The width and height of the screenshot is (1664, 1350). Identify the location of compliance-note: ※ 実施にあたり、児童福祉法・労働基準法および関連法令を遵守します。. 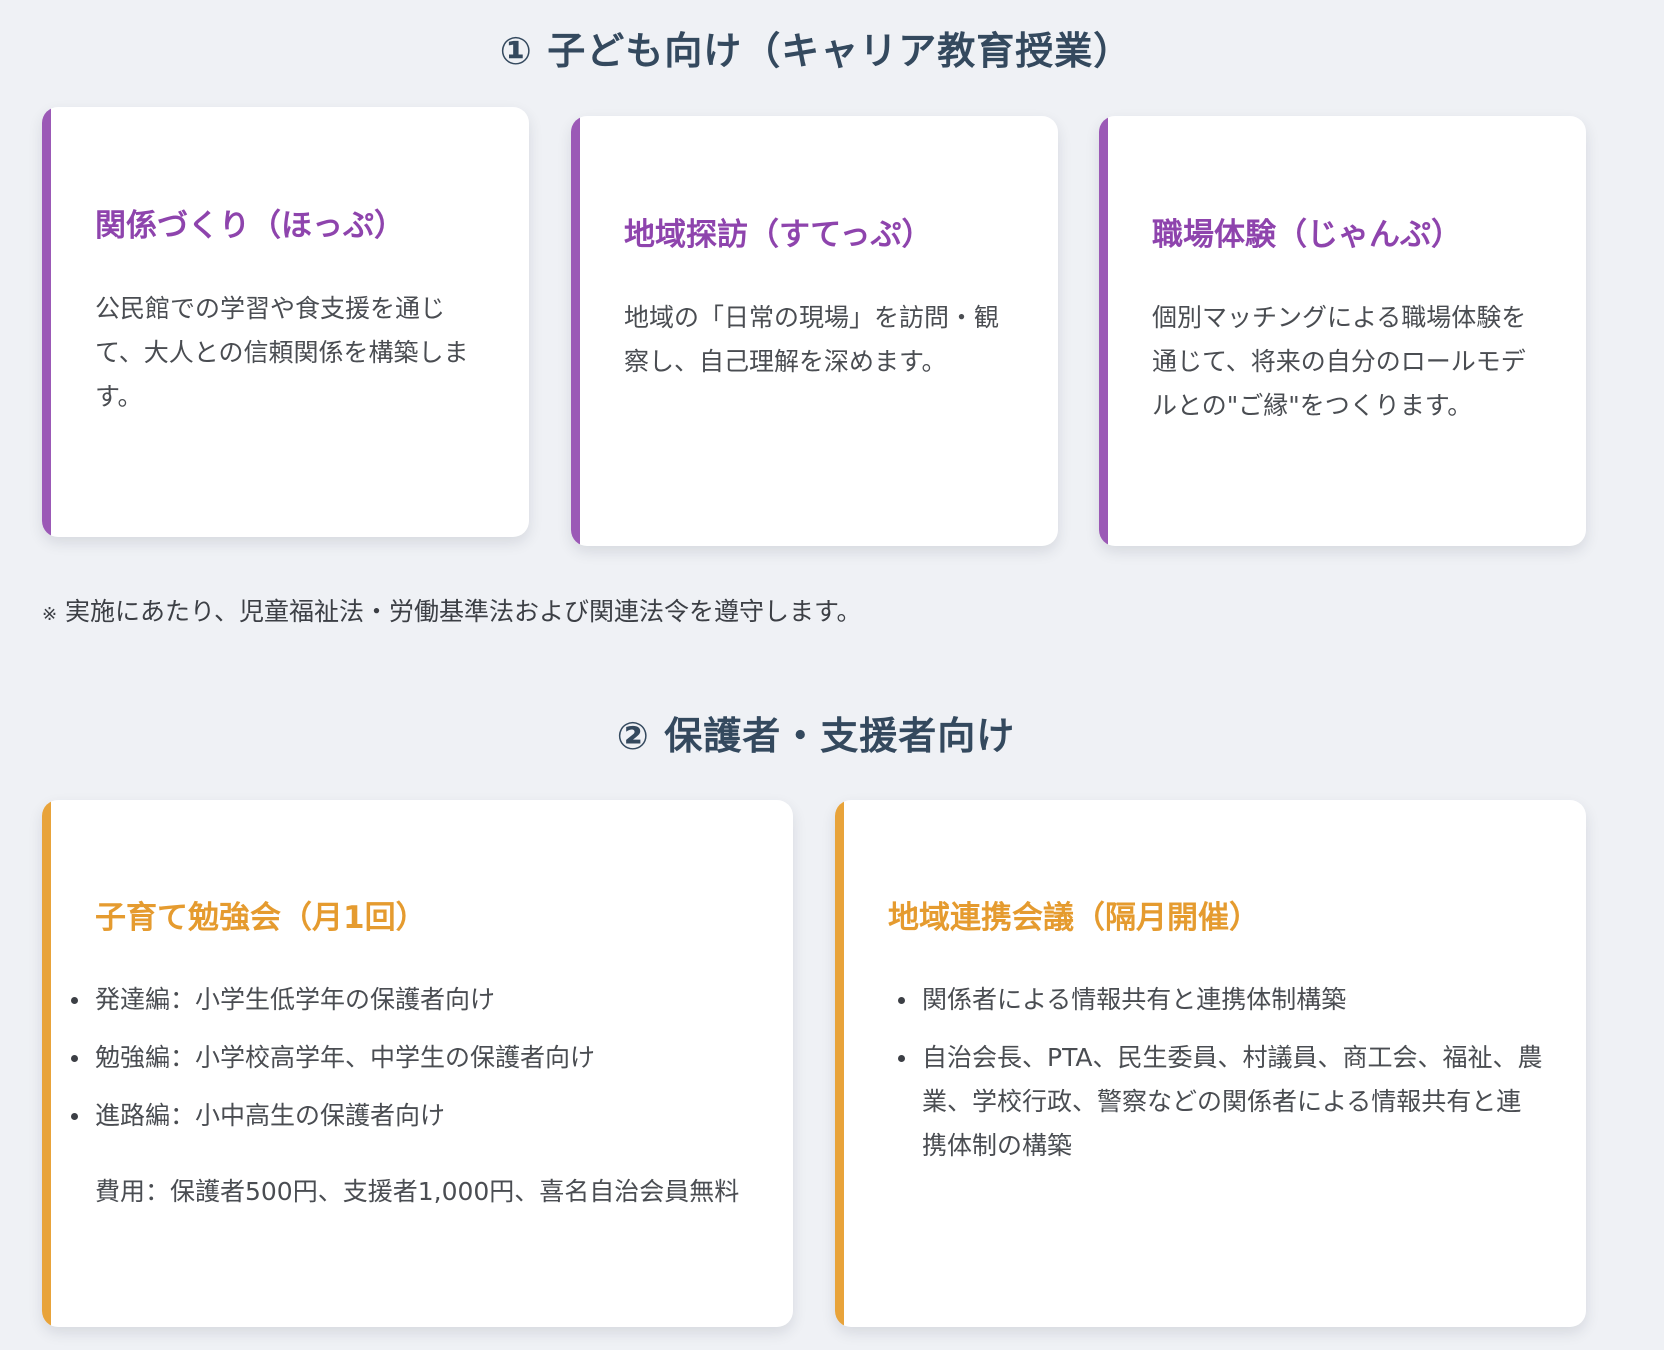
(452, 610).